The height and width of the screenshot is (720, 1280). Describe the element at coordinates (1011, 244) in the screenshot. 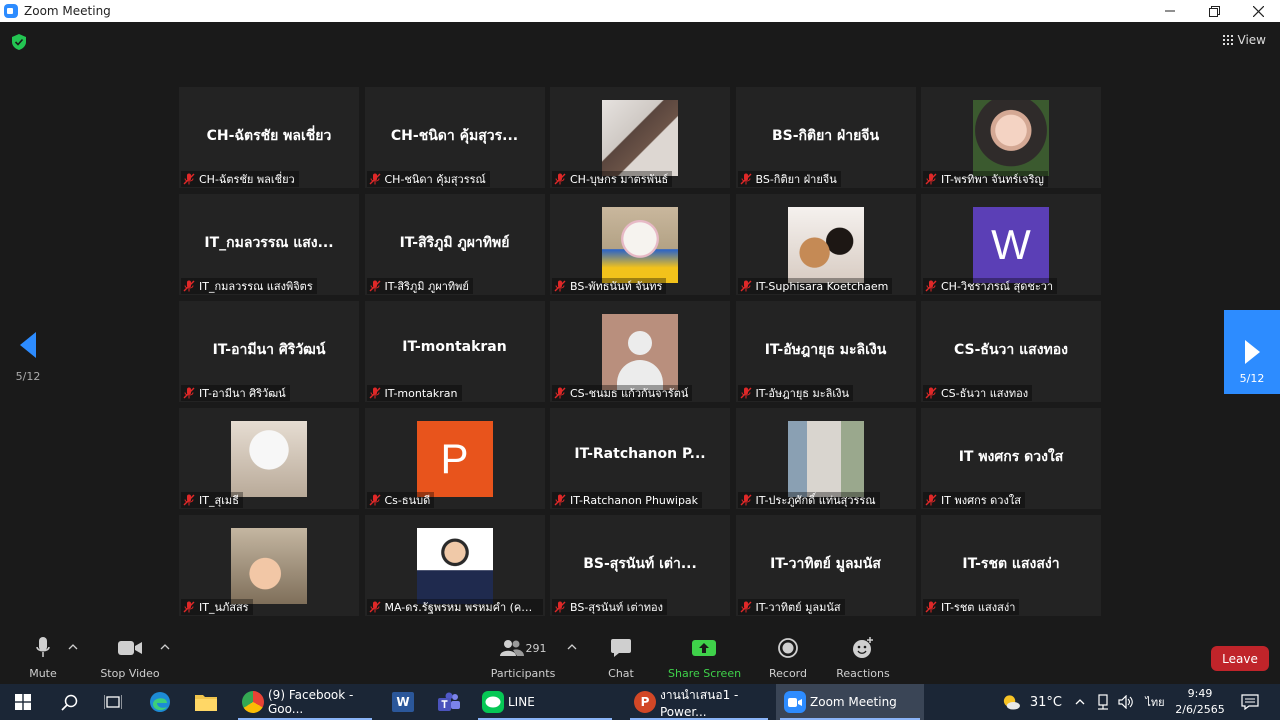

I see `participant-tile: W CH-วิชราภรณ์ สุดชะวา` at that location.